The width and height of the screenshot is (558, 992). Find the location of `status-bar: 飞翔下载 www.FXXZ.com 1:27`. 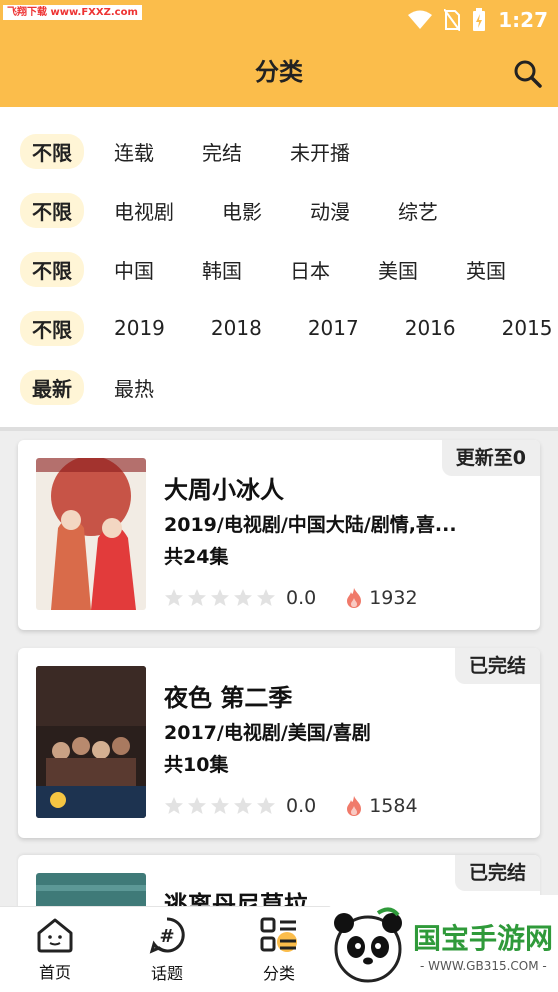

status-bar: 飞翔下载 www.FXXZ.com 1:27 is located at coordinates (279, 20).